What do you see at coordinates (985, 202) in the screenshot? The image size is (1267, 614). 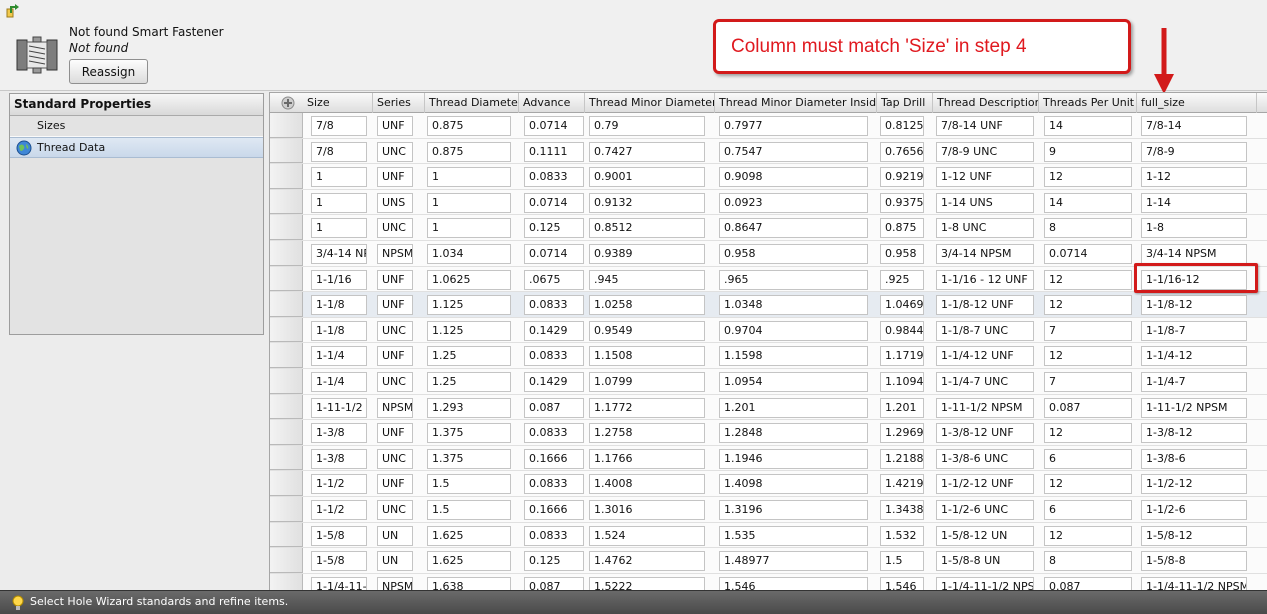 I see `table-cell: 1-14 UNS` at bounding box center [985, 202].